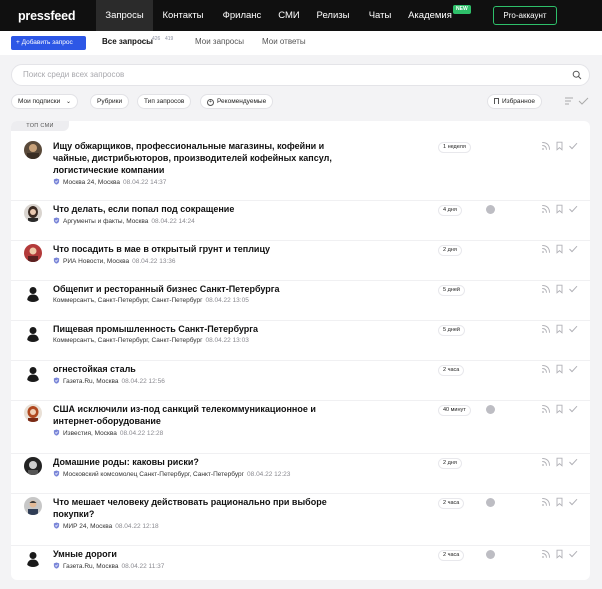 The image size is (602, 589). What do you see at coordinates (183, 15) in the screenshot?
I see `nav-item-contacts: Контакты` at bounding box center [183, 15].